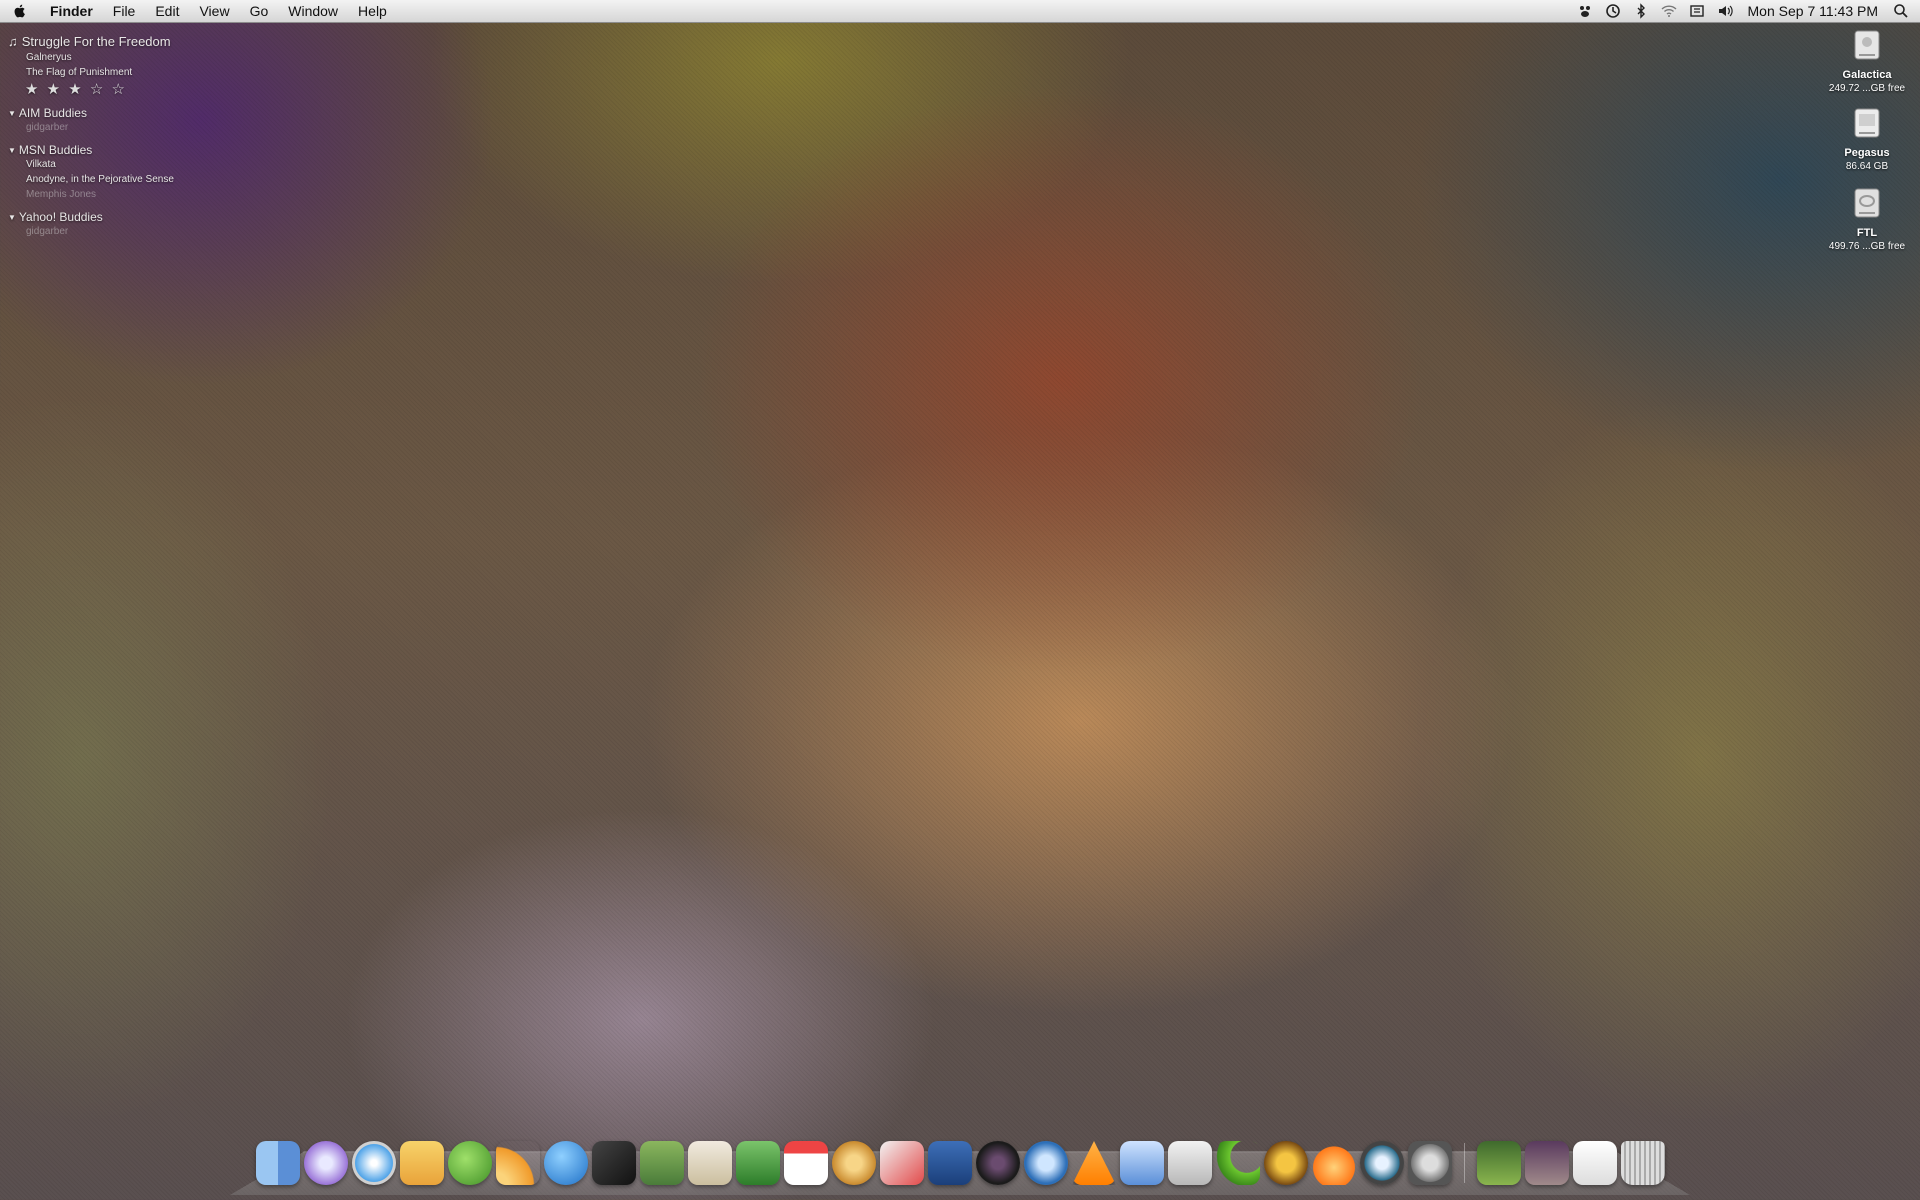  Describe the element at coordinates (1238, 1163) in the screenshot. I see `moon-icon` at that location.